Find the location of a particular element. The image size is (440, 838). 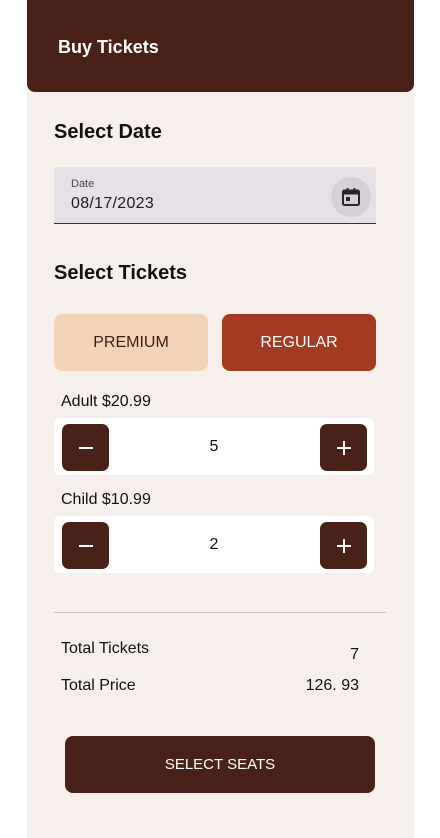

child-decrement-button is located at coordinates (85, 545).